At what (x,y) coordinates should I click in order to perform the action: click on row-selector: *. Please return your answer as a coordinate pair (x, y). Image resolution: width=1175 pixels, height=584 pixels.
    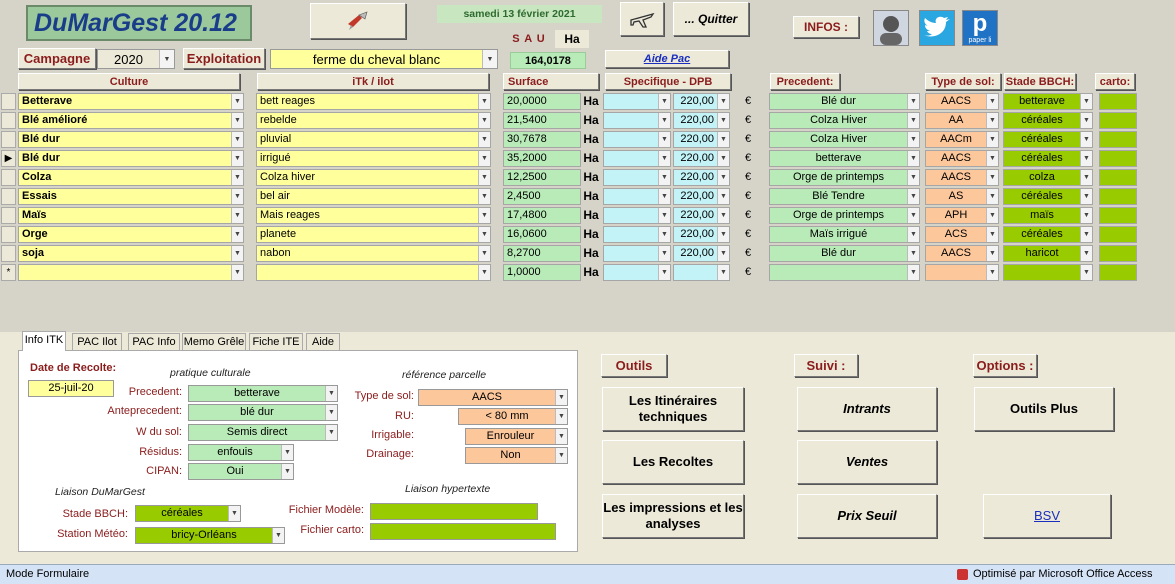
    Looking at the image, I should click on (8, 272).